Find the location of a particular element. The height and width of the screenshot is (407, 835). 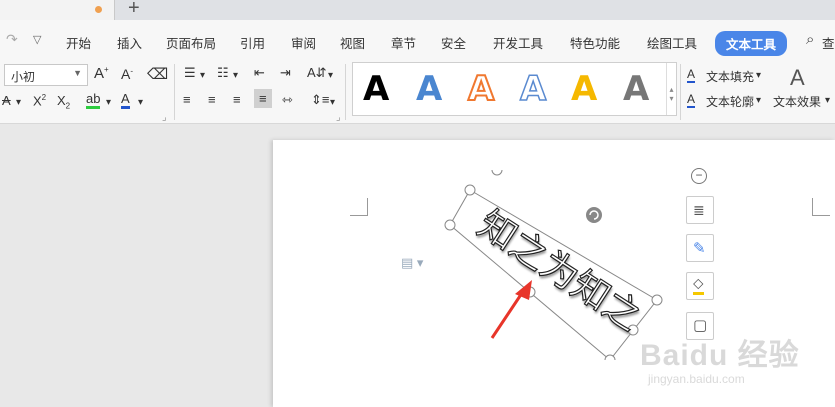

tab-review: 审阅 is located at coordinates (303, 42).